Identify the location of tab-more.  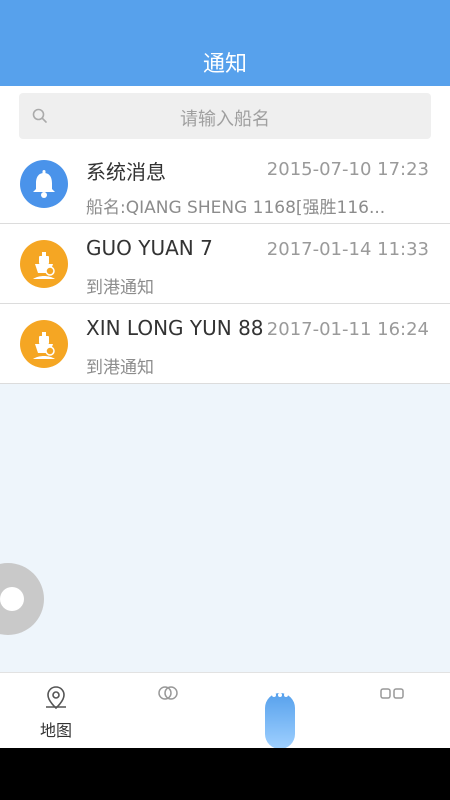
(392, 711).